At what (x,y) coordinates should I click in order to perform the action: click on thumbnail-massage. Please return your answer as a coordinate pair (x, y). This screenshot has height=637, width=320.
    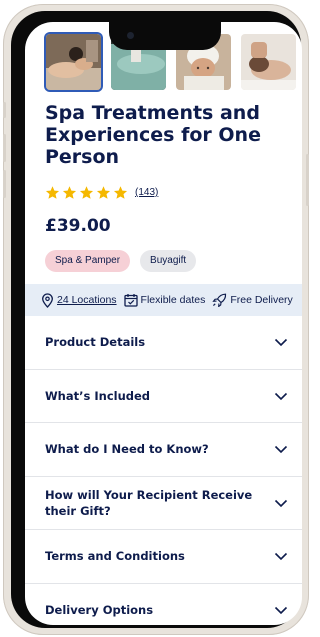
    Looking at the image, I should click on (73, 62).